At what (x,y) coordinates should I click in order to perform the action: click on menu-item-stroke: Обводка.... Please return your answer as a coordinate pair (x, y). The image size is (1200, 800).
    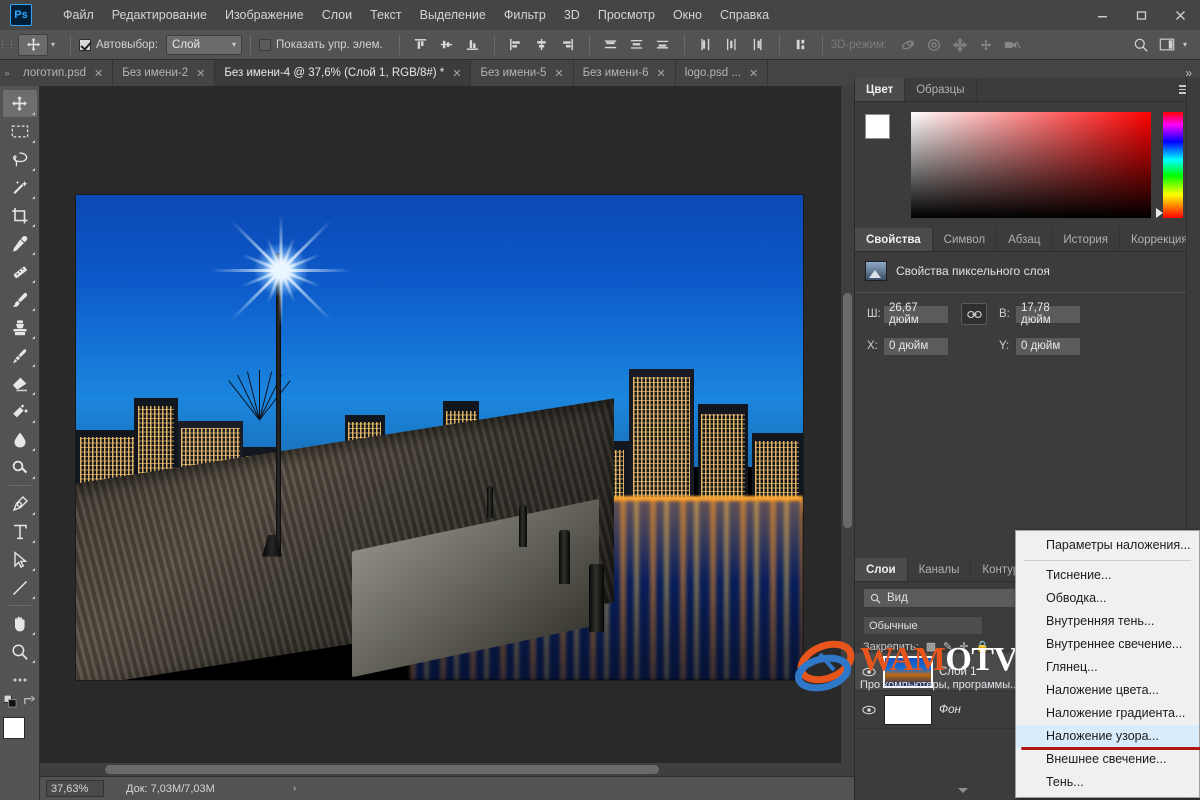
    Looking at the image, I should click on (1107, 598).